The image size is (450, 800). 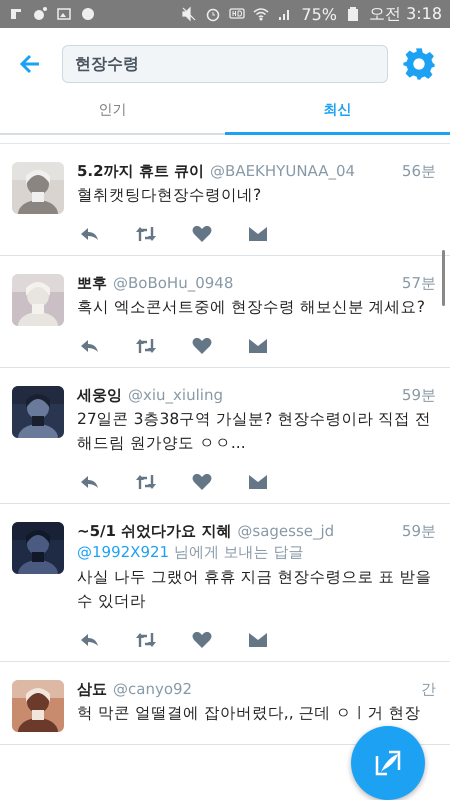 I want to click on app-icon, so click(x=16, y=14).